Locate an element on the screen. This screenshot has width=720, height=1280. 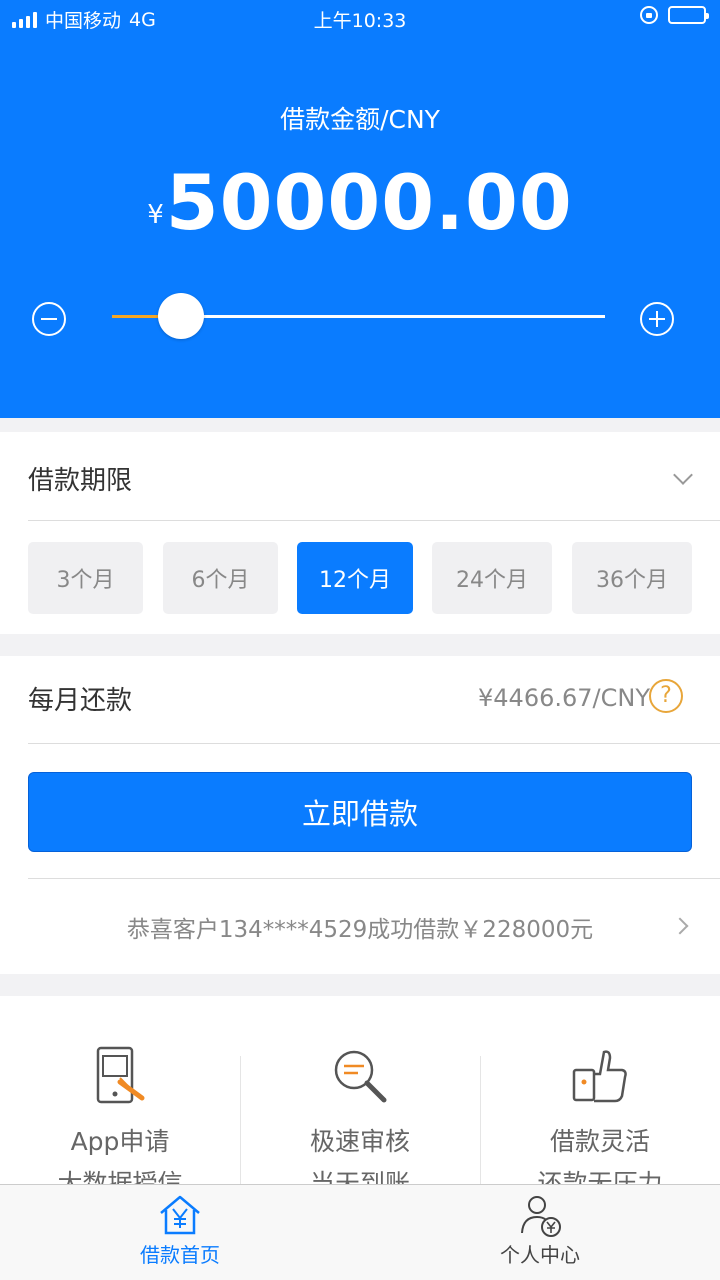
help-icon: ? is located at coordinates (666, 696).